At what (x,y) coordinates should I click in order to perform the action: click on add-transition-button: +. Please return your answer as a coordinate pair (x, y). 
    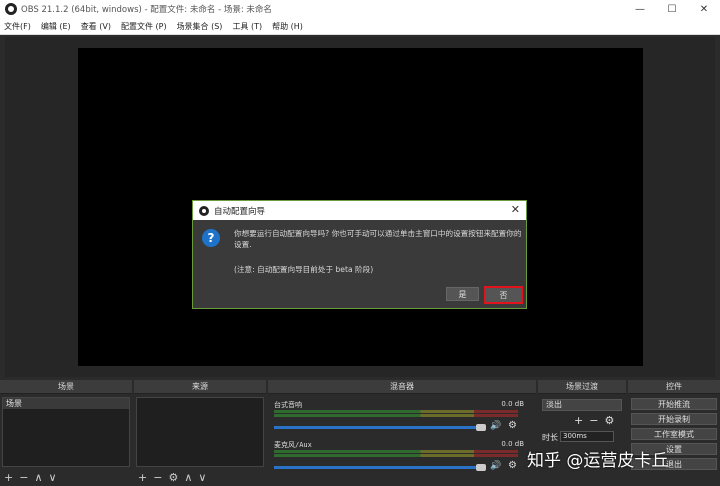
    Looking at the image, I should click on (578, 420).